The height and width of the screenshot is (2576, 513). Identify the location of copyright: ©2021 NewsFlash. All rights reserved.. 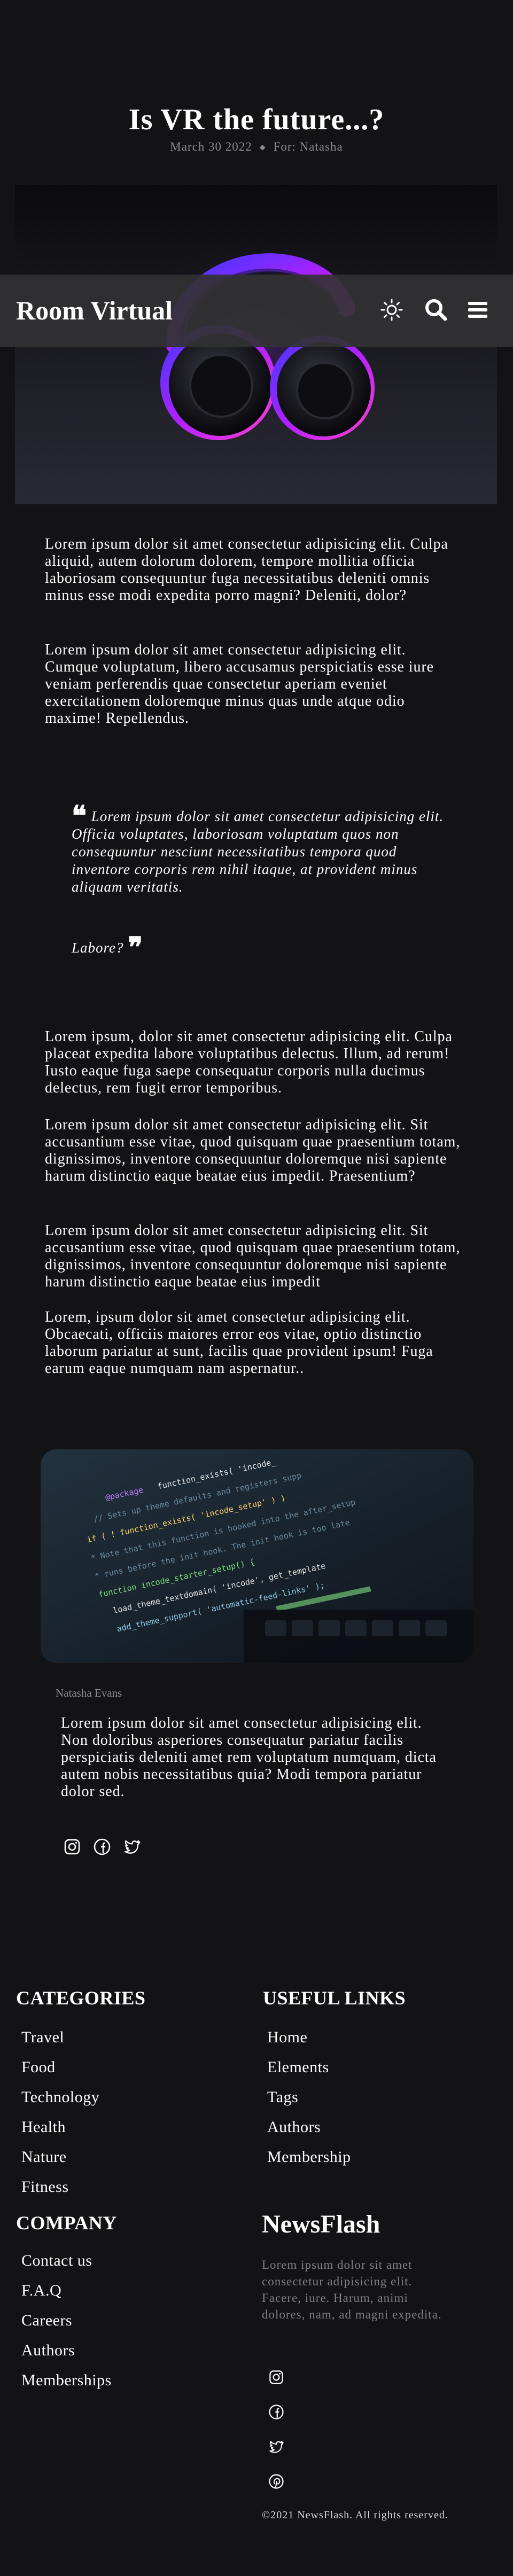
(355, 2515).